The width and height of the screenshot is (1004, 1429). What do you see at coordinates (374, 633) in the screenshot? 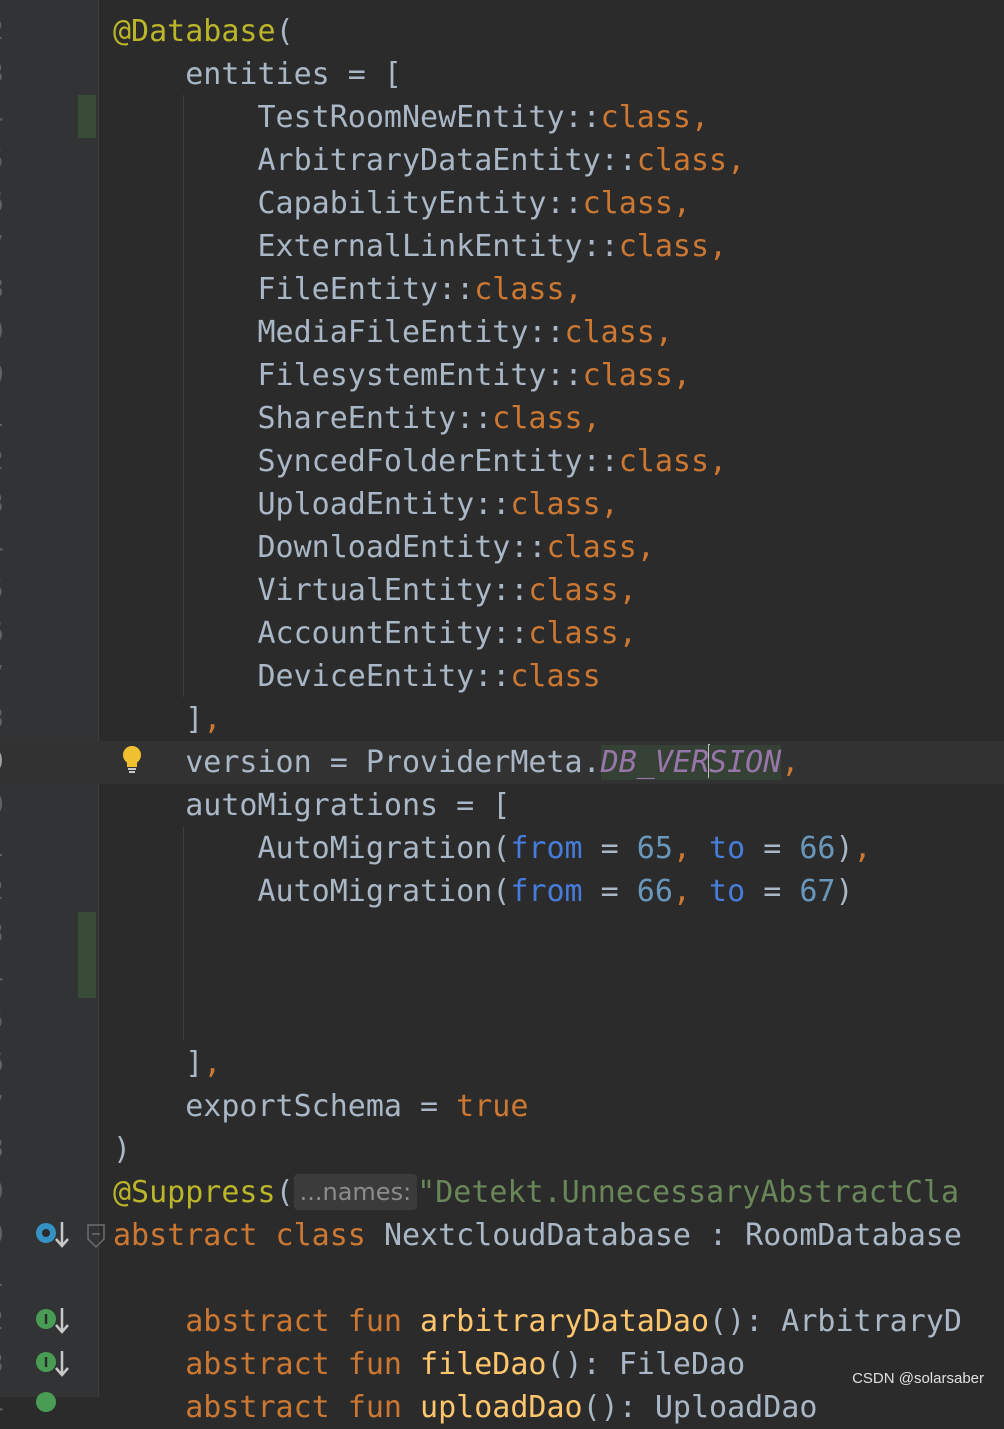
I see `code-text: AccountEntity::class,` at bounding box center [374, 633].